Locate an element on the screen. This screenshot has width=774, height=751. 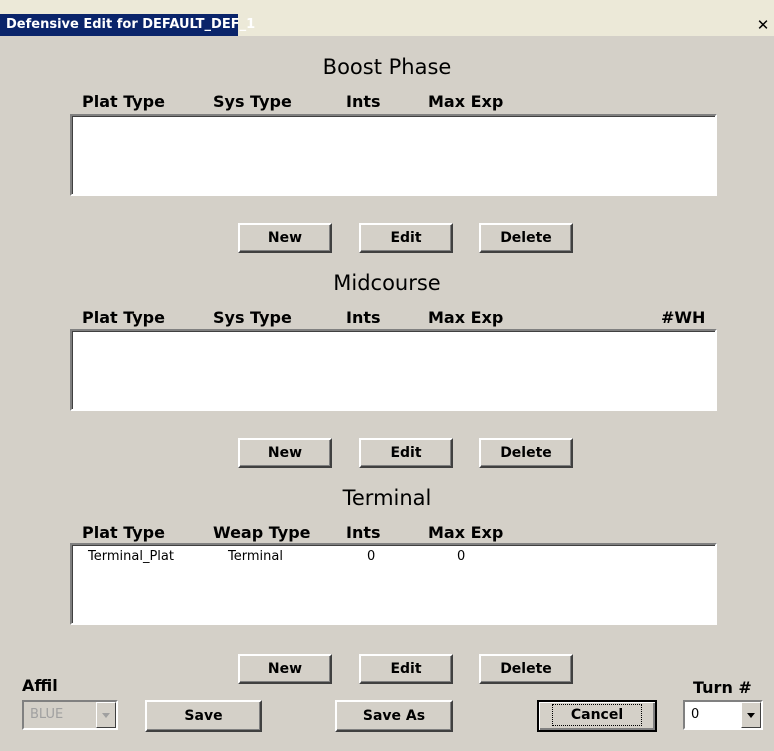
terminal-row-plat-type: Terminal_Plat is located at coordinates (131, 556).